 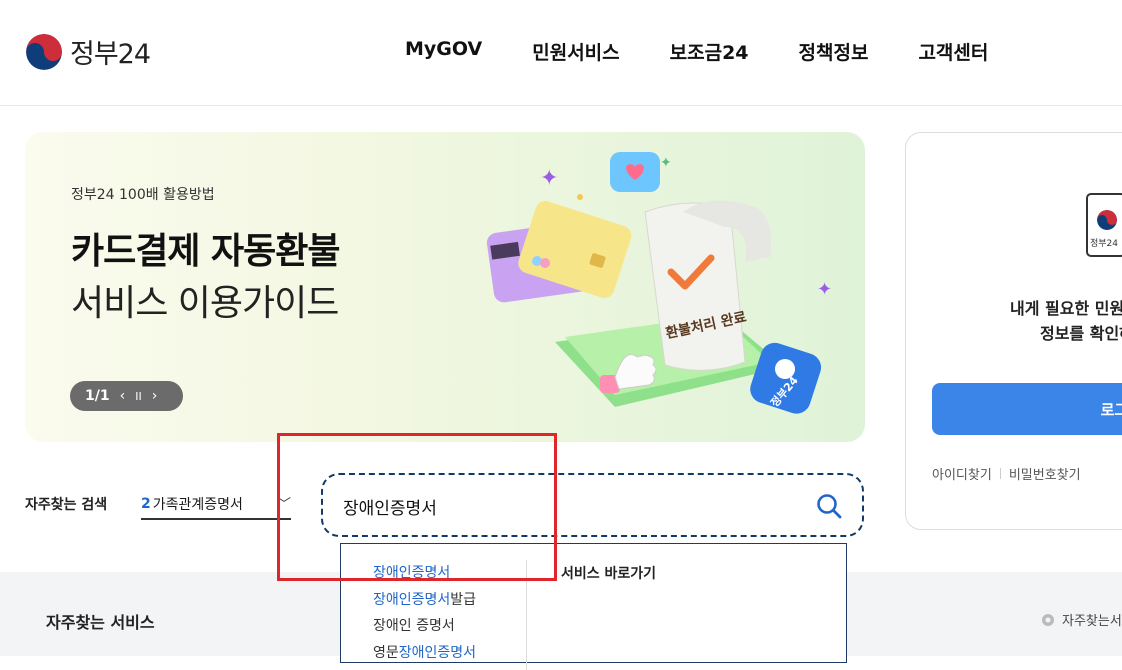 I want to click on main-nav: MyGOV 민원서비스 보조금24 정책정보 고객센터, so click(x=721, y=51).